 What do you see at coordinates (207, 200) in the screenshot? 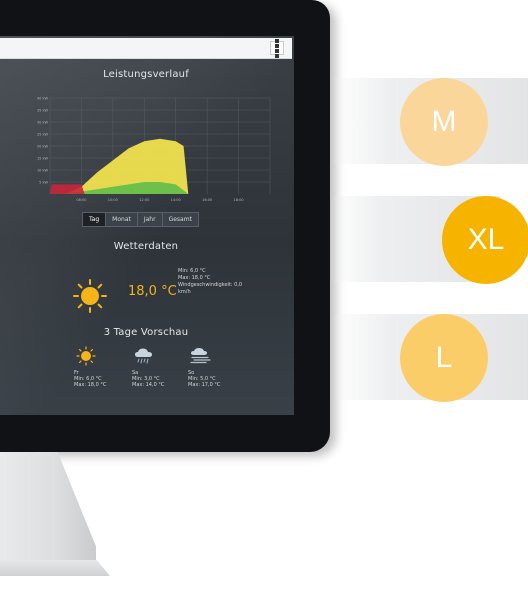
I see `x-tick-label: 16:00` at bounding box center [207, 200].